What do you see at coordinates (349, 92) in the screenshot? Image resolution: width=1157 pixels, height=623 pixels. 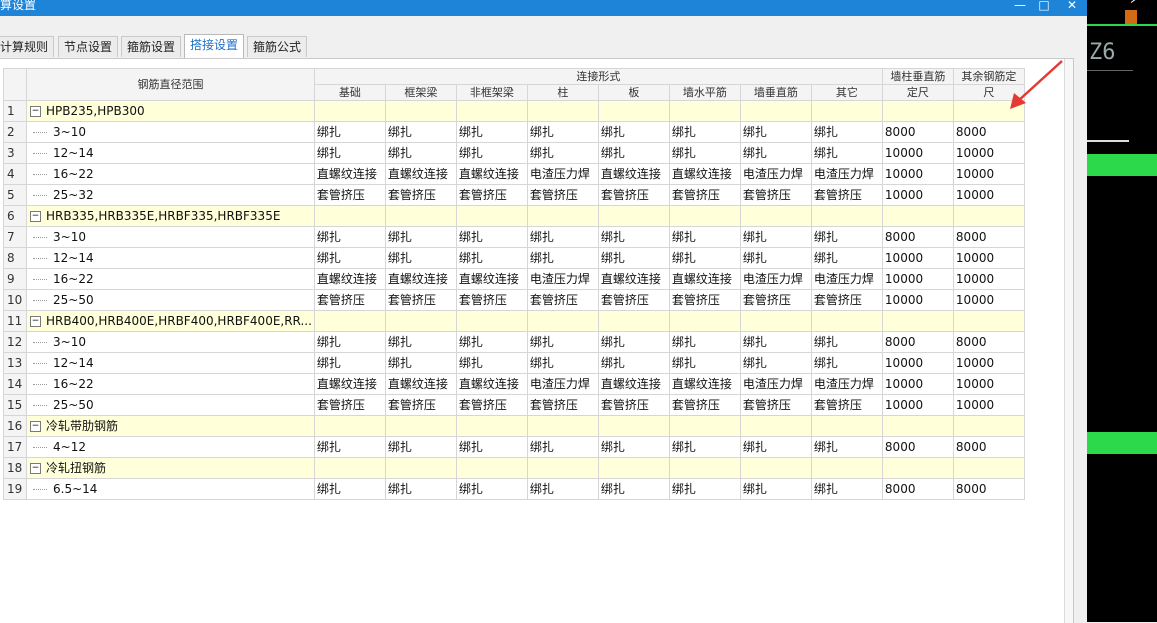 I see `header-connection-col: 基础` at bounding box center [349, 92].